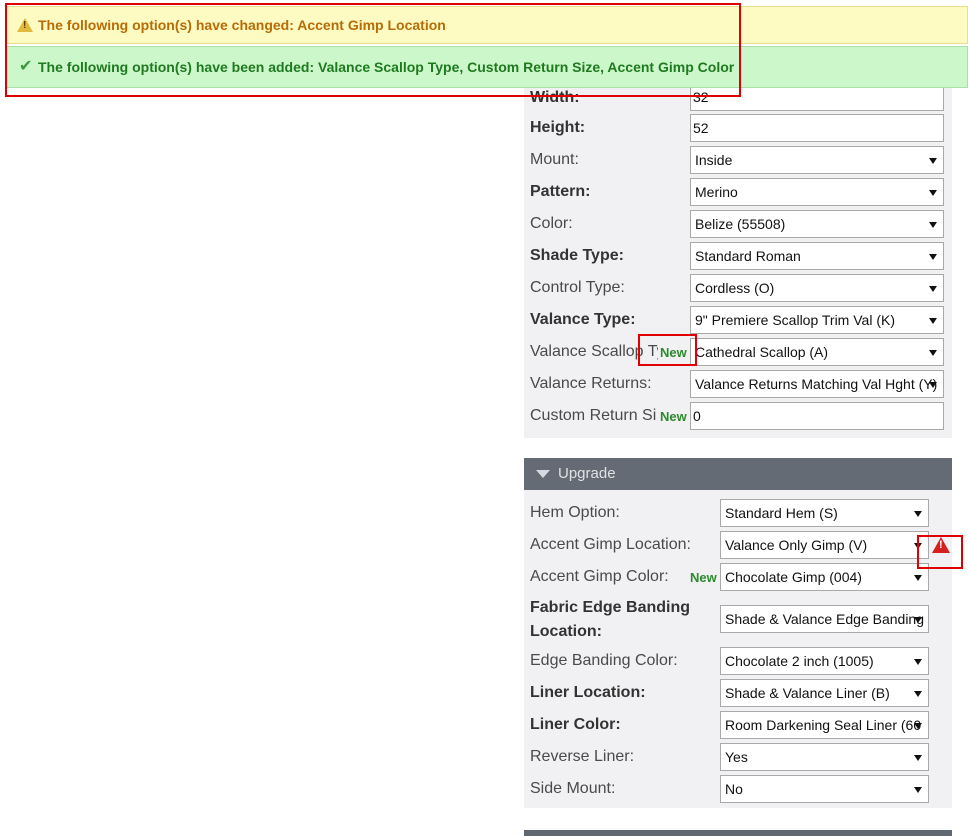 This screenshot has height=836, width=968. What do you see at coordinates (817, 256) in the screenshot?
I see `shade-type-select: Standard Roman` at bounding box center [817, 256].